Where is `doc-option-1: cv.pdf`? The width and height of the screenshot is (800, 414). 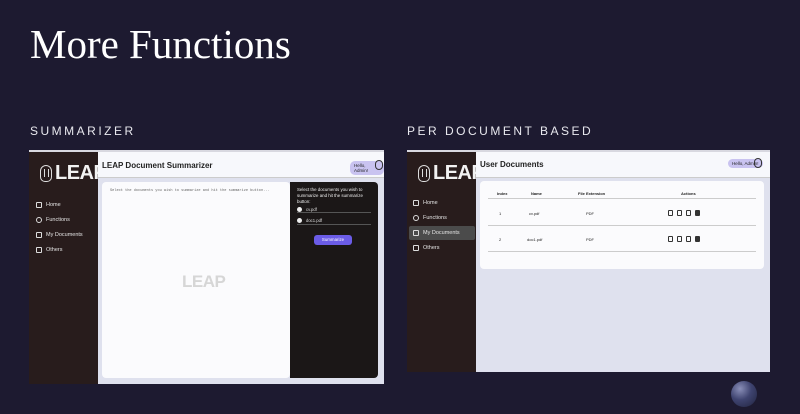
doc-option-1: cv.pdf is located at coordinates (307, 209).